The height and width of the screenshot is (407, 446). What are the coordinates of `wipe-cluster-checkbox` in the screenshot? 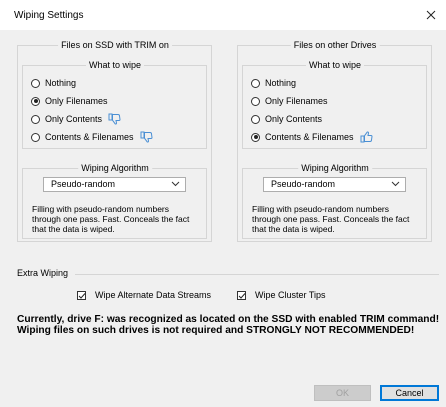 It's located at (241, 295).